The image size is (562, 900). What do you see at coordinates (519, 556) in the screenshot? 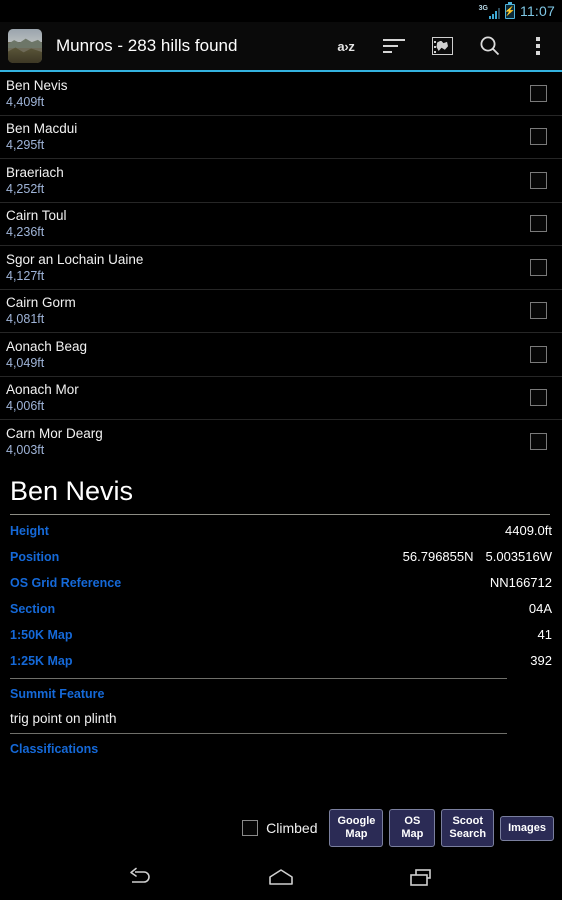
I see `detail-value-longitude: 5.003516W` at bounding box center [519, 556].